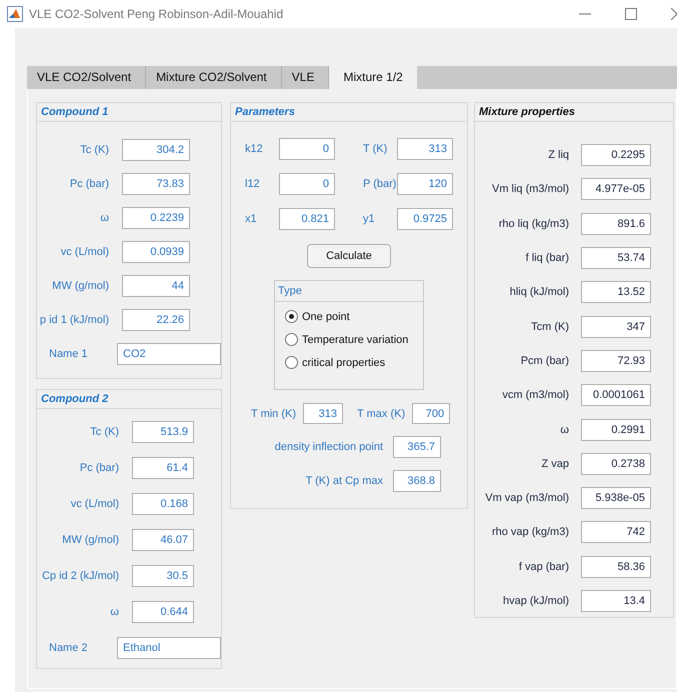 This screenshot has width=677, height=692. I want to click on calculate-button: Calculate, so click(349, 256).